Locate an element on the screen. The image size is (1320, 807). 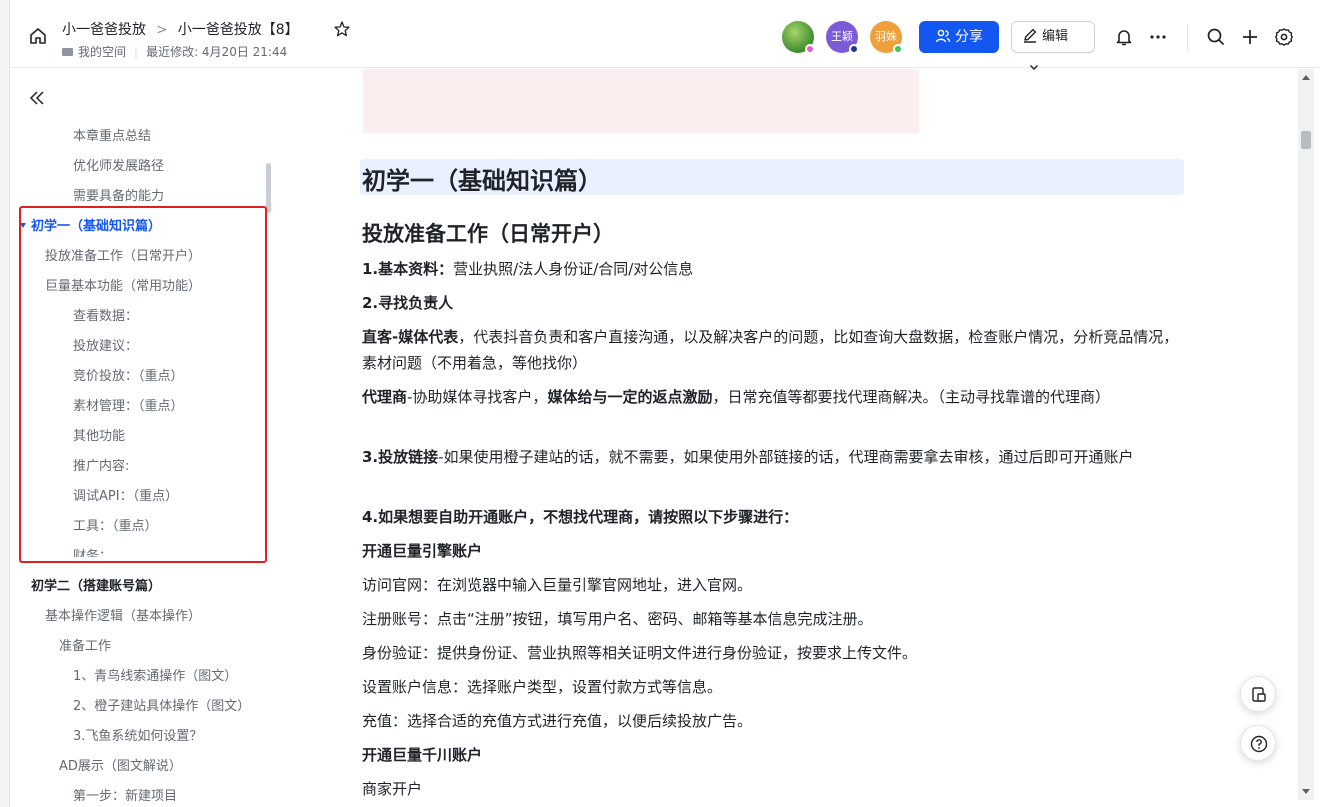
more-icon is located at coordinates (1158, 37).